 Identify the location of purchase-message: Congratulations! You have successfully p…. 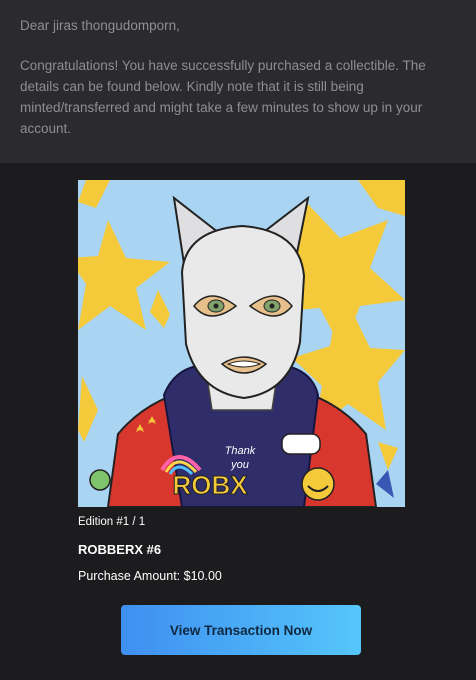
(223, 97).